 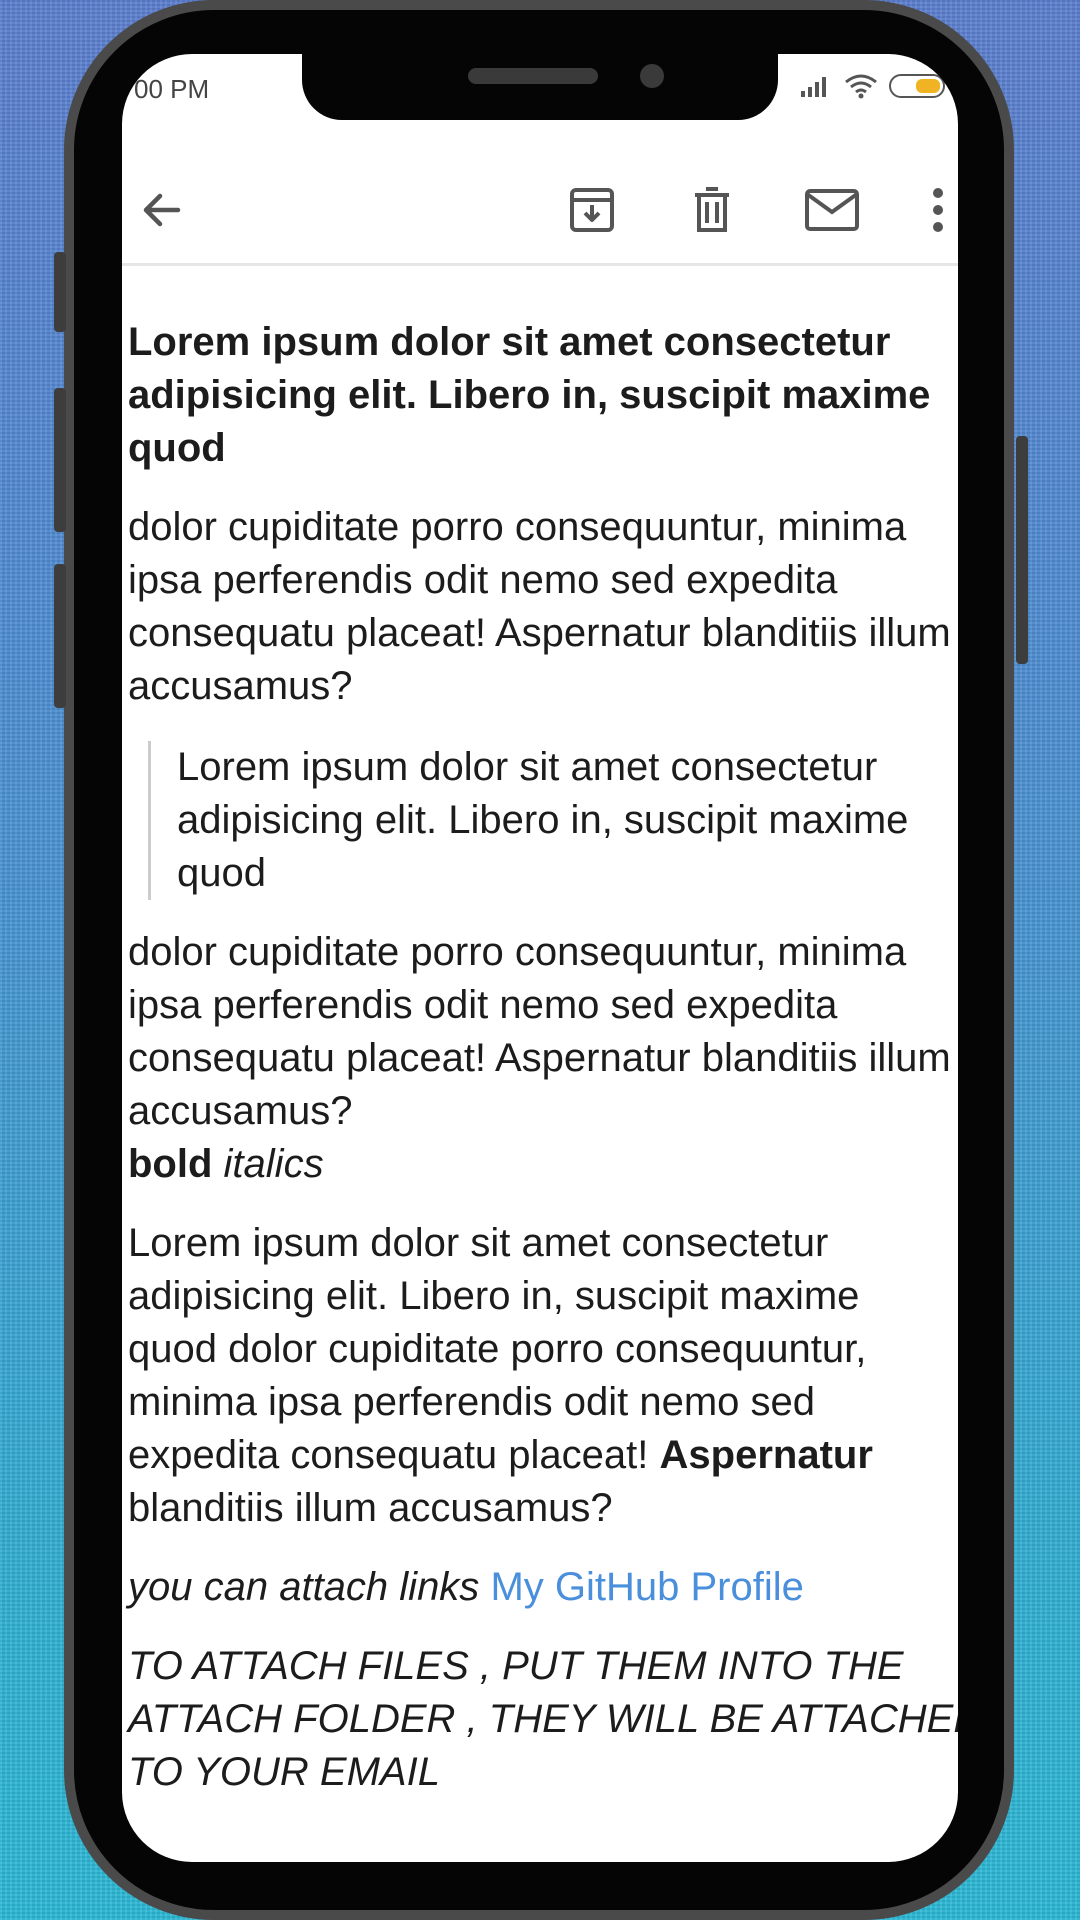 I want to click on delete-button, so click(x=712, y=210).